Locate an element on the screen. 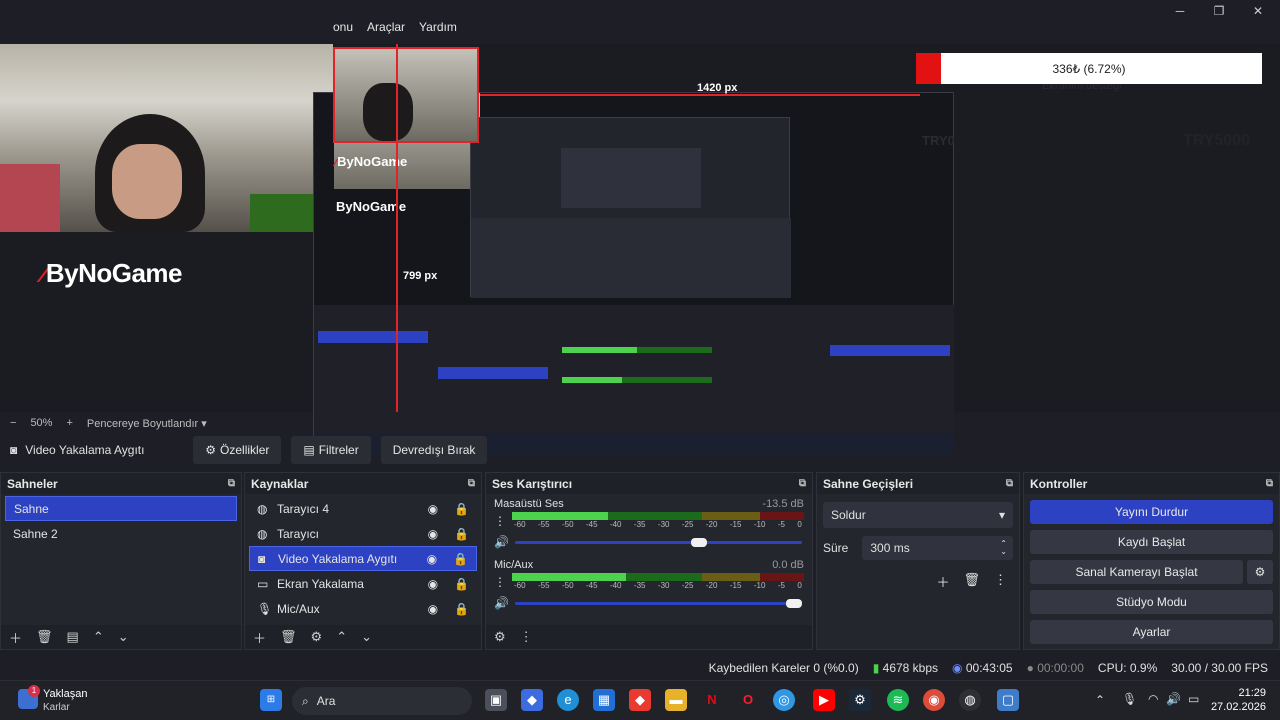  app-red-icon: ◆ is located at coordinates (640, 700).